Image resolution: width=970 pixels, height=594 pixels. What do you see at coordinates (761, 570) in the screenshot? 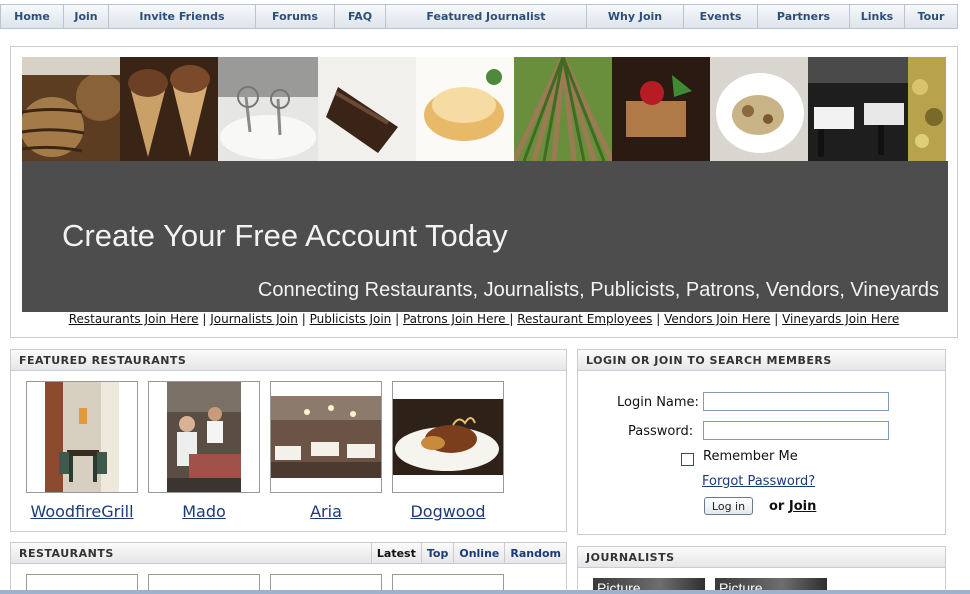
I see `journalists-panel: JOURNALISTS Picture Picture` at bounding box center [761, 570].